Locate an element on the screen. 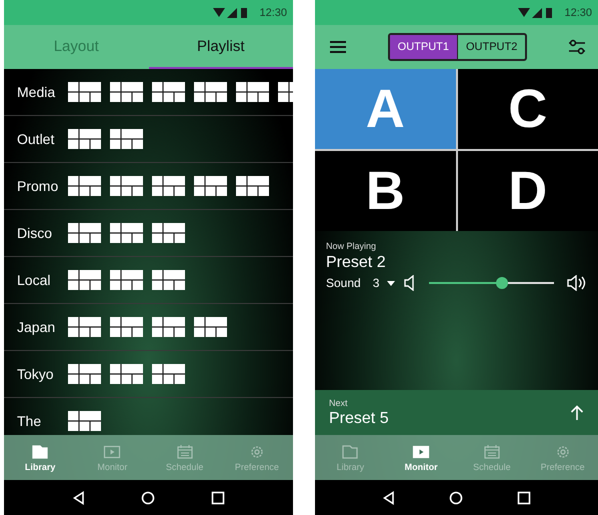 This screenshot has width=598, height=515. menu-icon is located at coordinates (338, 47).